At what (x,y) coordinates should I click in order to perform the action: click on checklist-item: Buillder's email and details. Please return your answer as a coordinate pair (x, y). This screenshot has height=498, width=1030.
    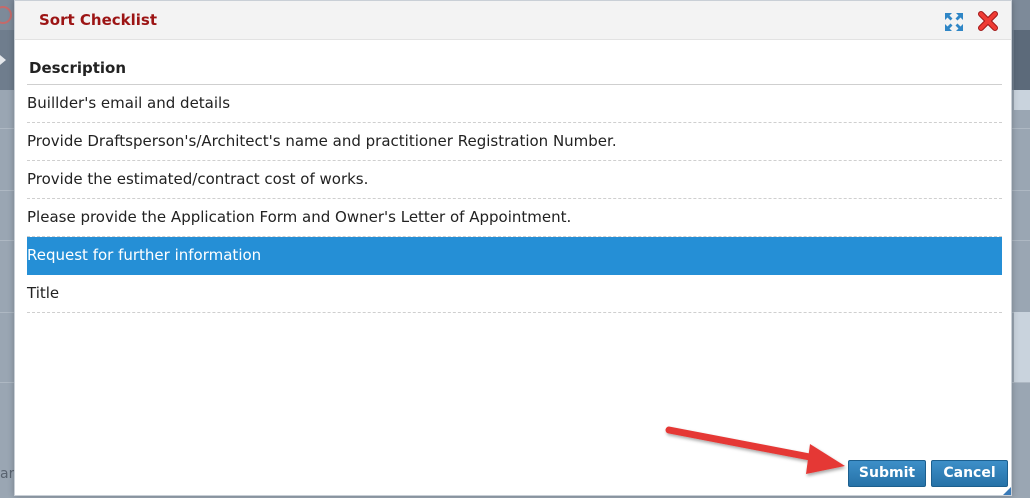
    Looking at the image, I should click on (514, 104).